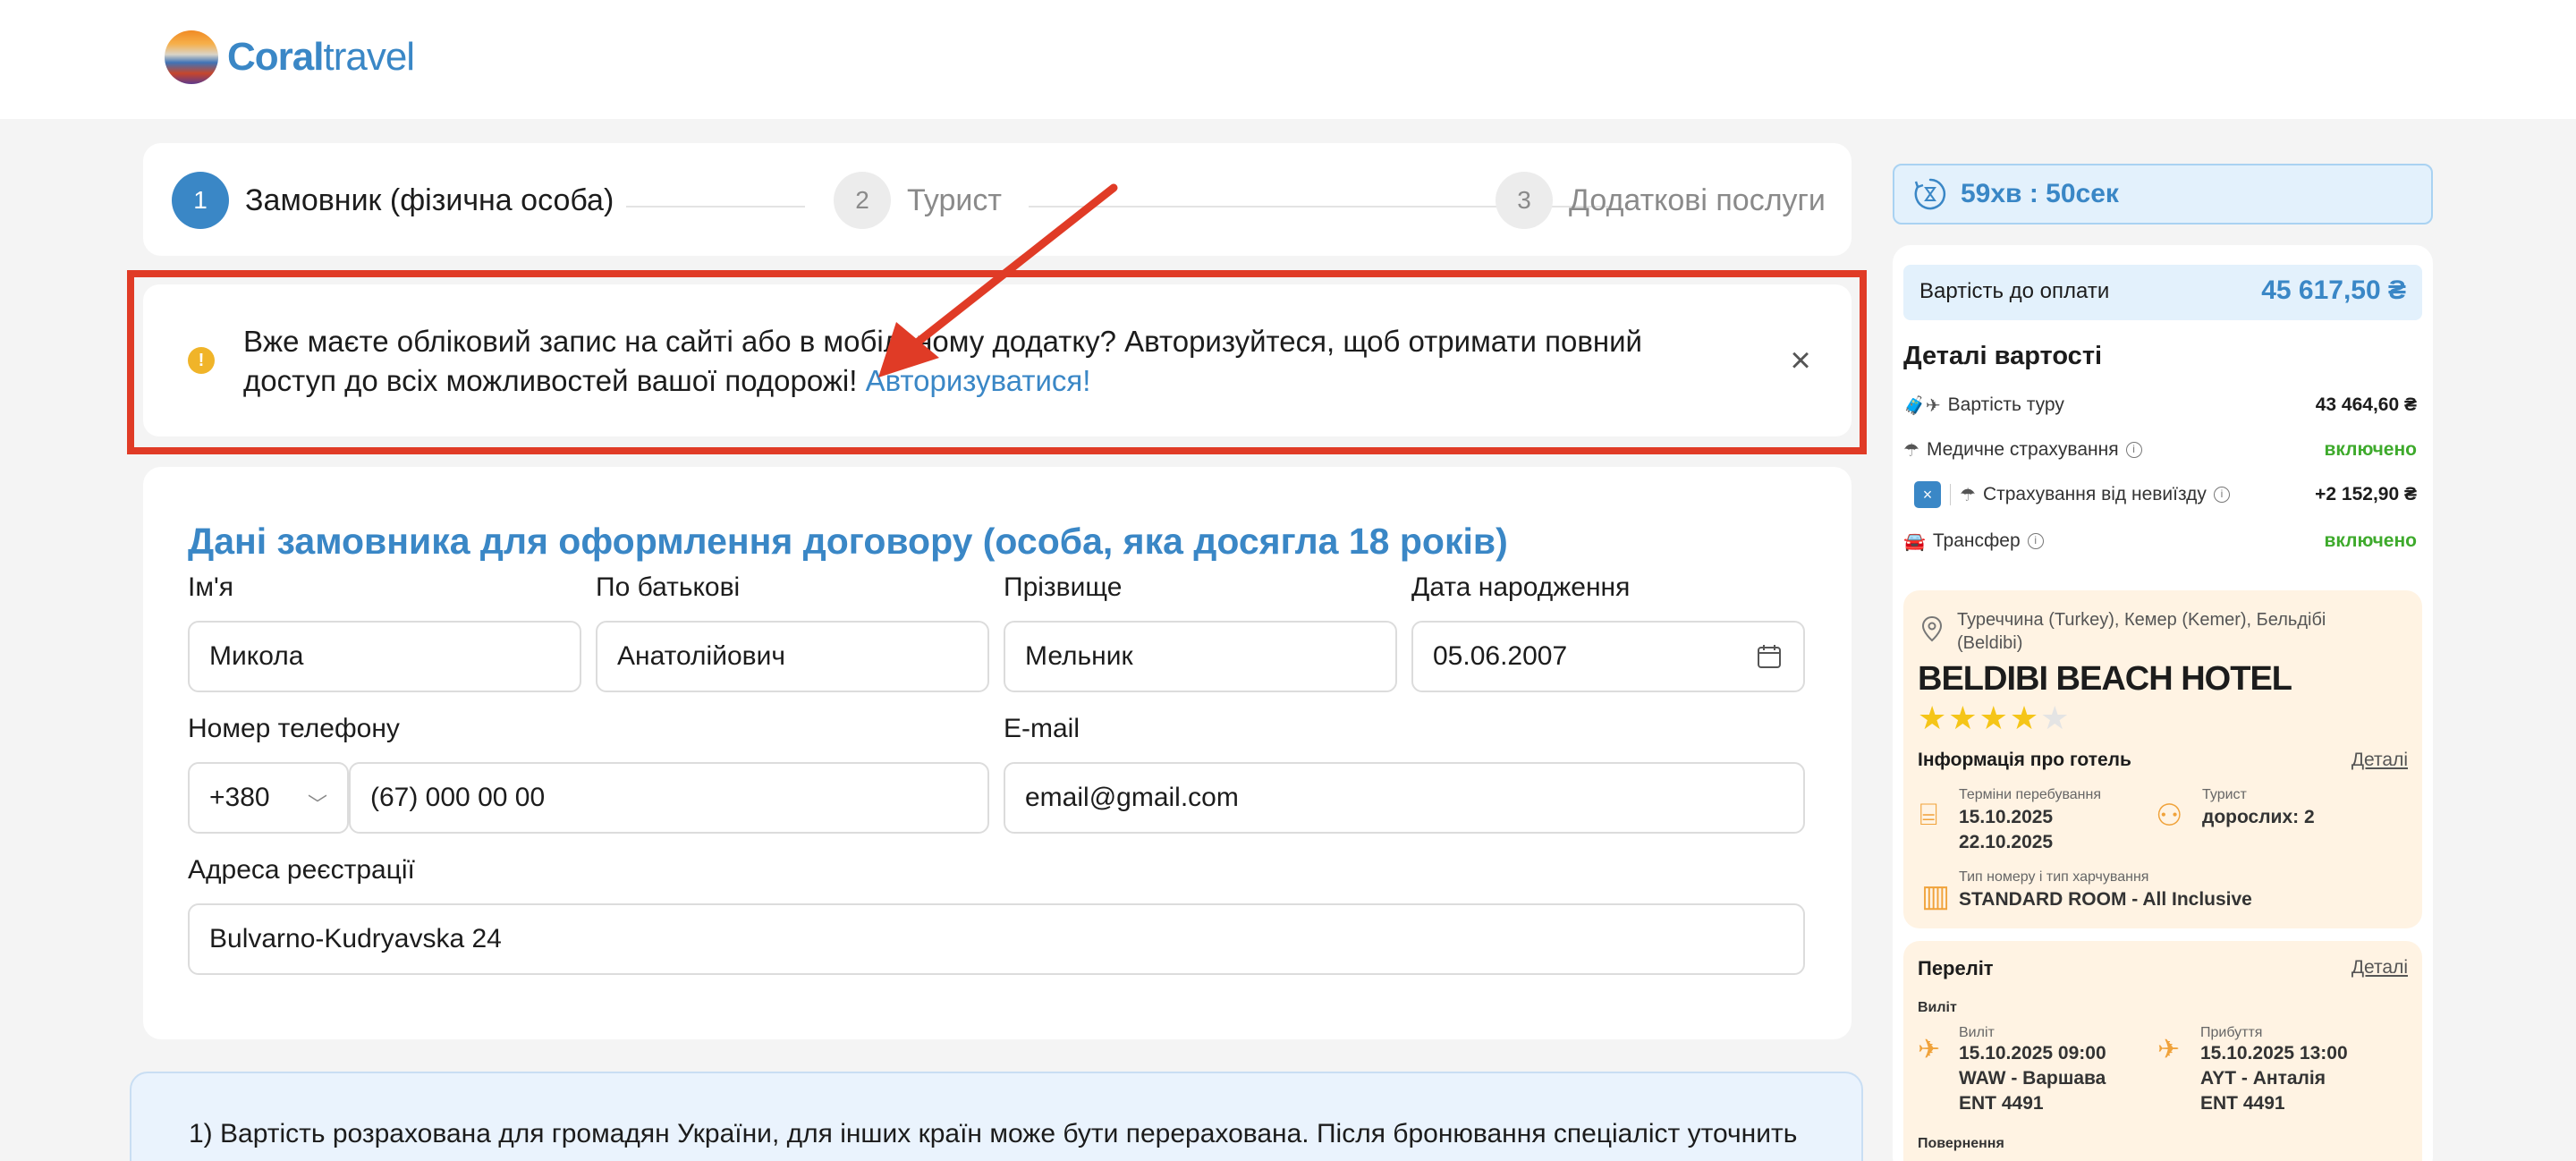 The width and height of the screenshot is (2576, 1161). What do you see at coordinates (1937, 1008) in the screenshot?
I see `departure-section-label: Виліт` at bounding box center [1937, 1008].